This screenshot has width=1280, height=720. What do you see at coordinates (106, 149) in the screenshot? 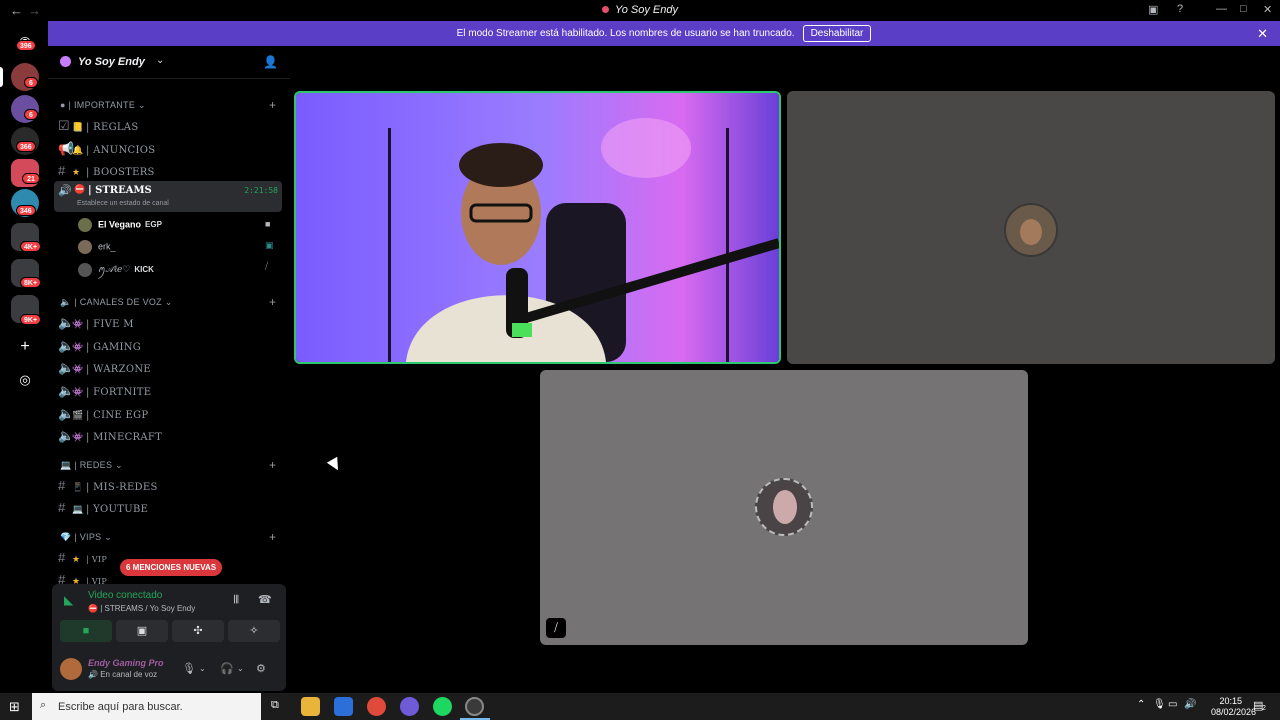
I see `channel-anuncios: 📢🔔 | ANUNCIOS` at bounding box center [106, 149].